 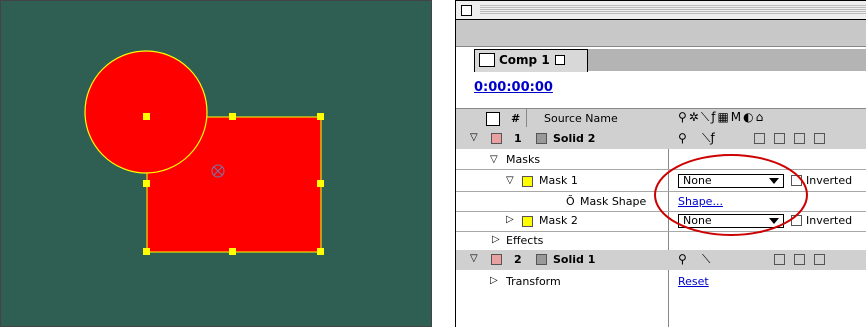 I want to click on transform-reset-link: Reset, so click(x=693, y=281).